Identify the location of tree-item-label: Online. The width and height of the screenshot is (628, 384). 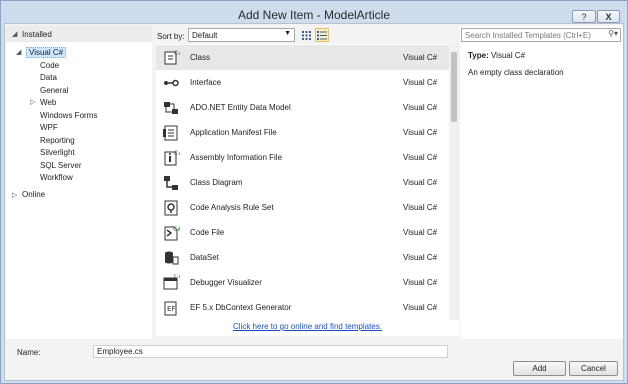
(34, 194).